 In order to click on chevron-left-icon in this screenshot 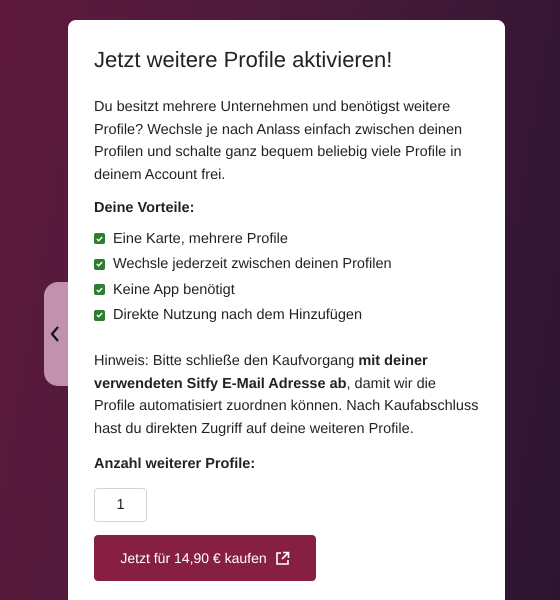, I will do `click(55, 334)`.